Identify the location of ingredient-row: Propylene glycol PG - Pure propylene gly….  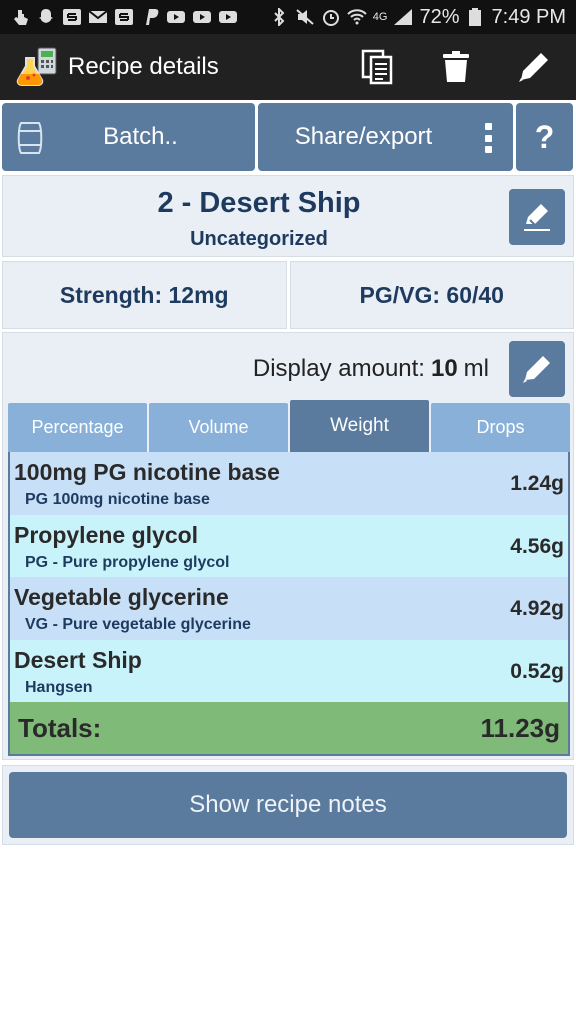
(289, 545).